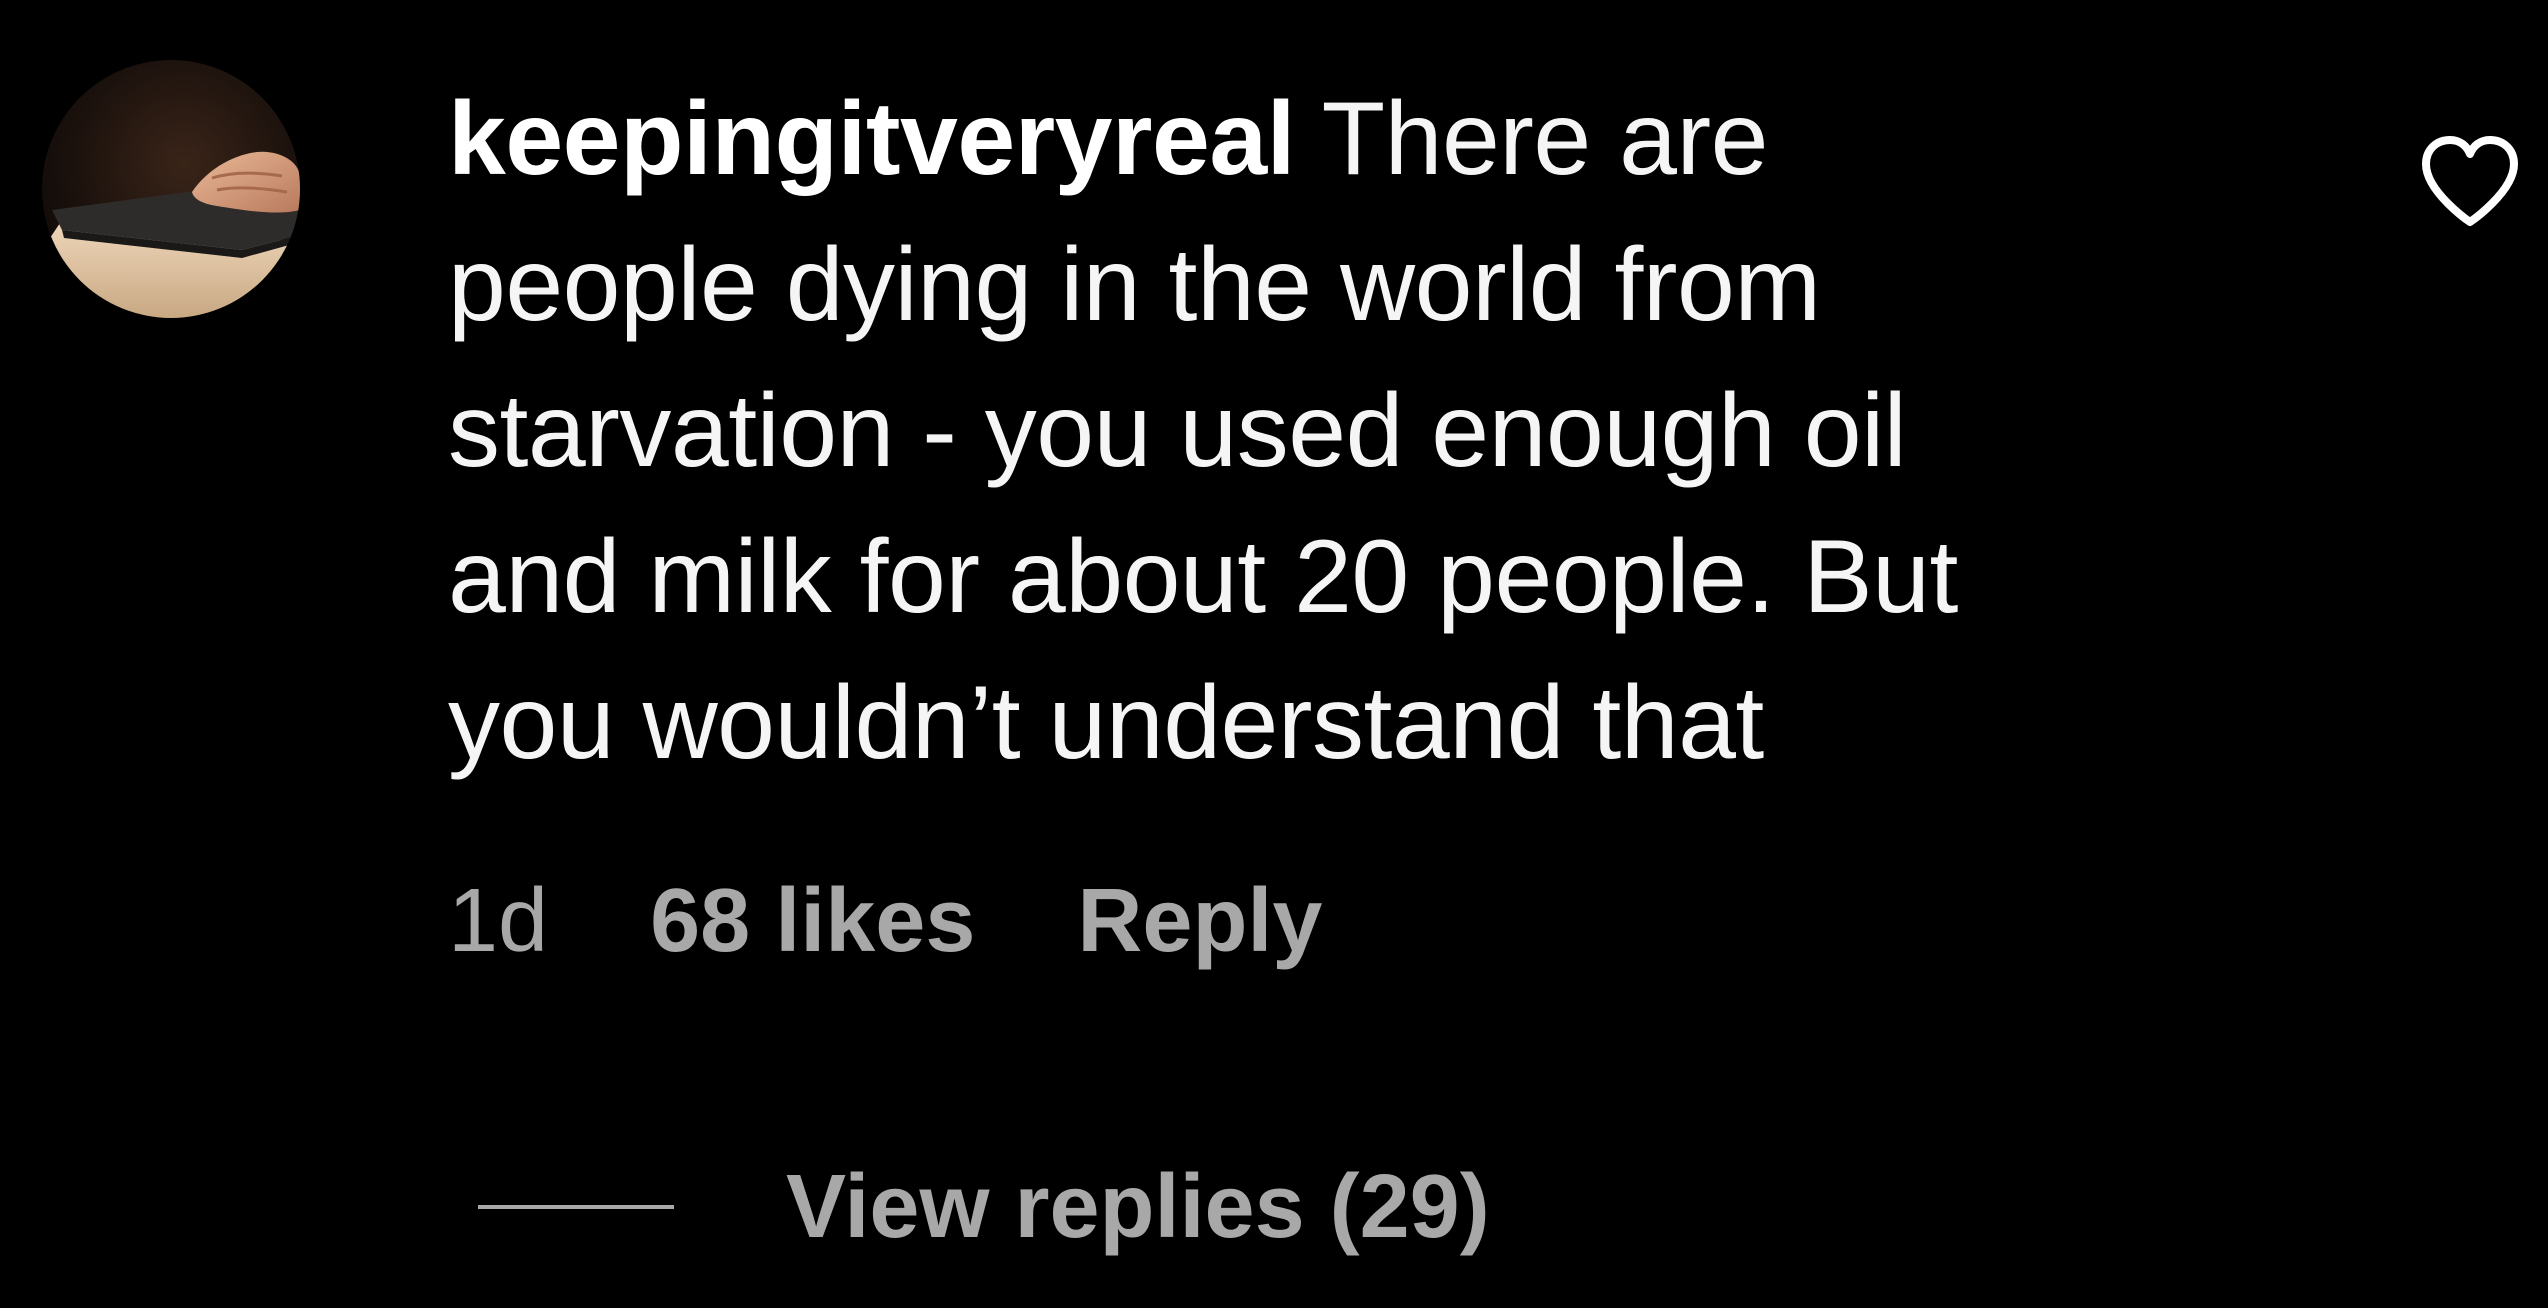 This screenshot has width=2548, height=1308. Describe the element at coordinates (1199, 921) in the screenshot. I see `reply-button: Reply` at that location.